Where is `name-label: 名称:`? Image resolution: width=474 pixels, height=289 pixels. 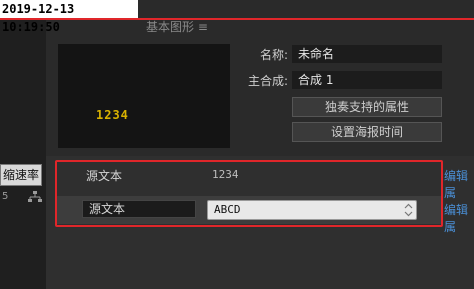
name-label: 名称: is located at coordinates (273, 55).